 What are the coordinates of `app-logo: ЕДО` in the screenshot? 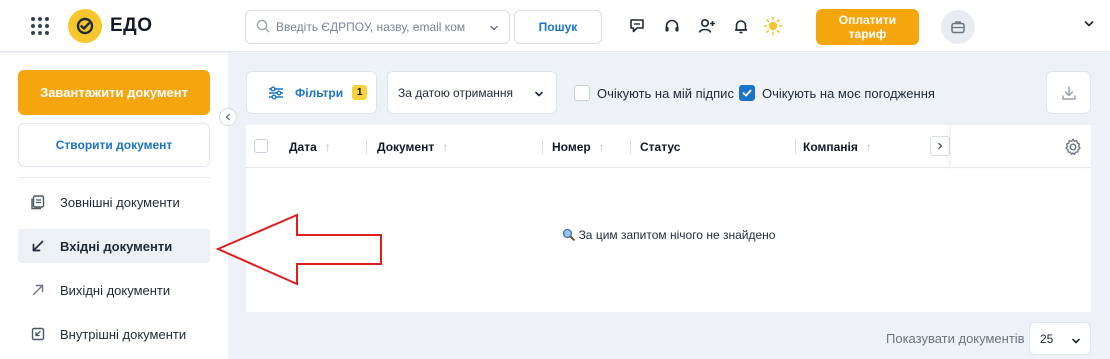 It's located at (110, 26).